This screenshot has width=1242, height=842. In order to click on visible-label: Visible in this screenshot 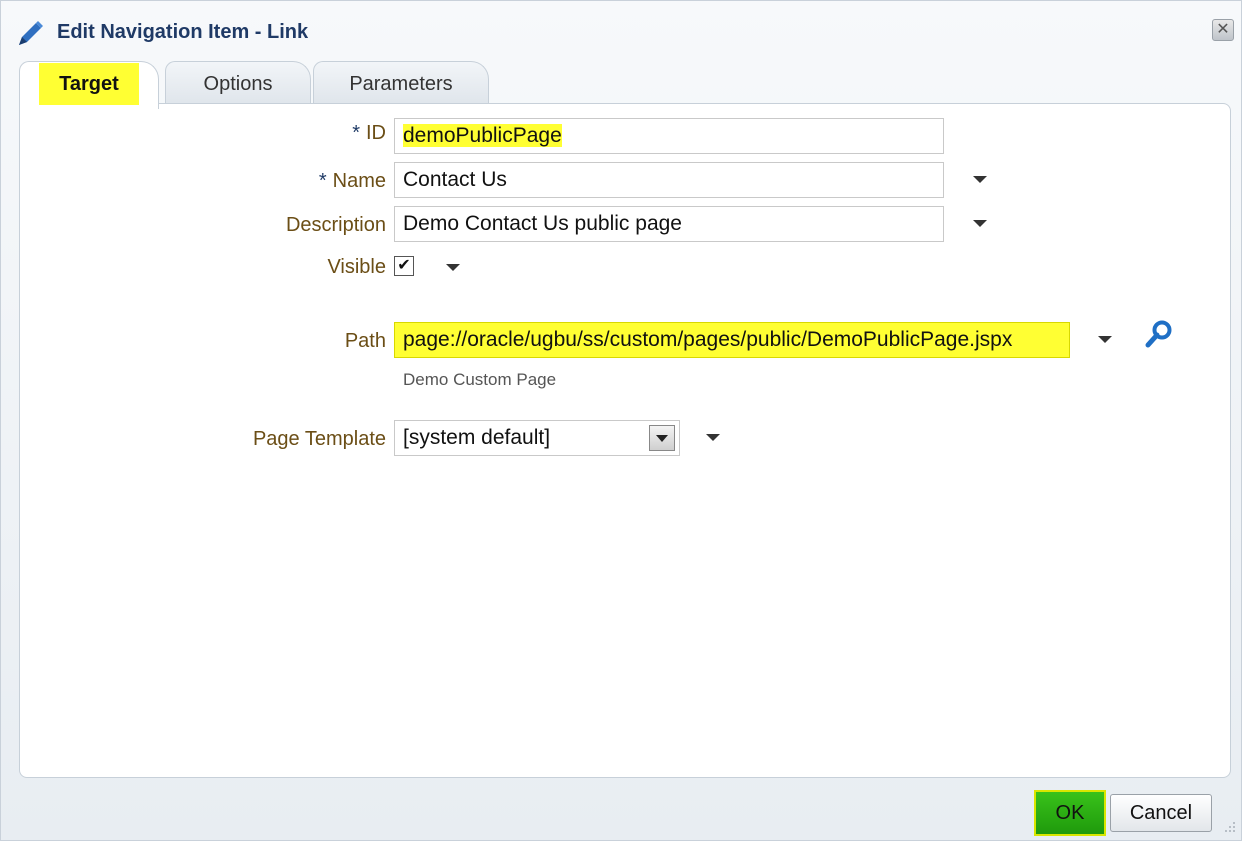, I will do `click(356, 267)`.